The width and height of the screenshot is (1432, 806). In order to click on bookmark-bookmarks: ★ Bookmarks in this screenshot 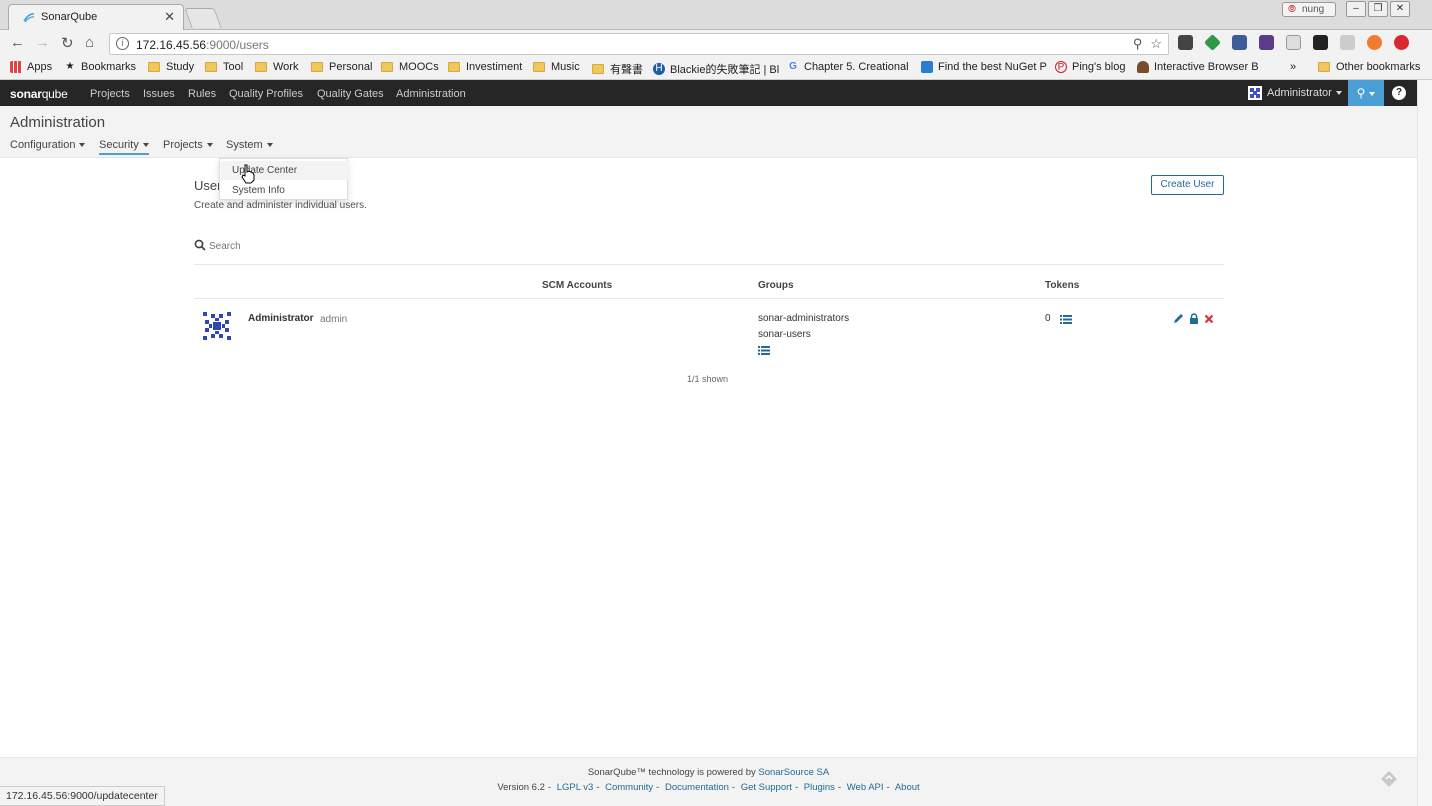, I will do `click(100, 67)`.